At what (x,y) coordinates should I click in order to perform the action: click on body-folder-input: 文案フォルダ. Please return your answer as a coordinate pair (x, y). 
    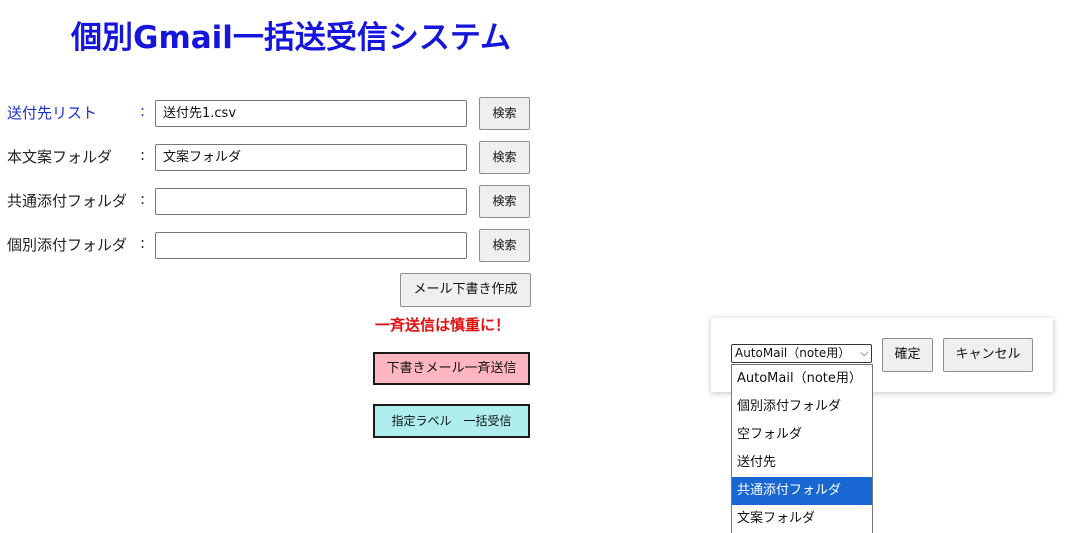
    Looking at the image, I should click on (311, 157).